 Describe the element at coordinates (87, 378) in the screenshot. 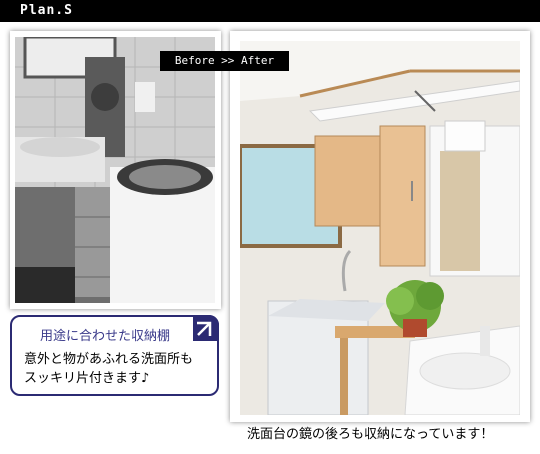

I see `bubble-line-2: スッキリ片付きます♪` at that location.